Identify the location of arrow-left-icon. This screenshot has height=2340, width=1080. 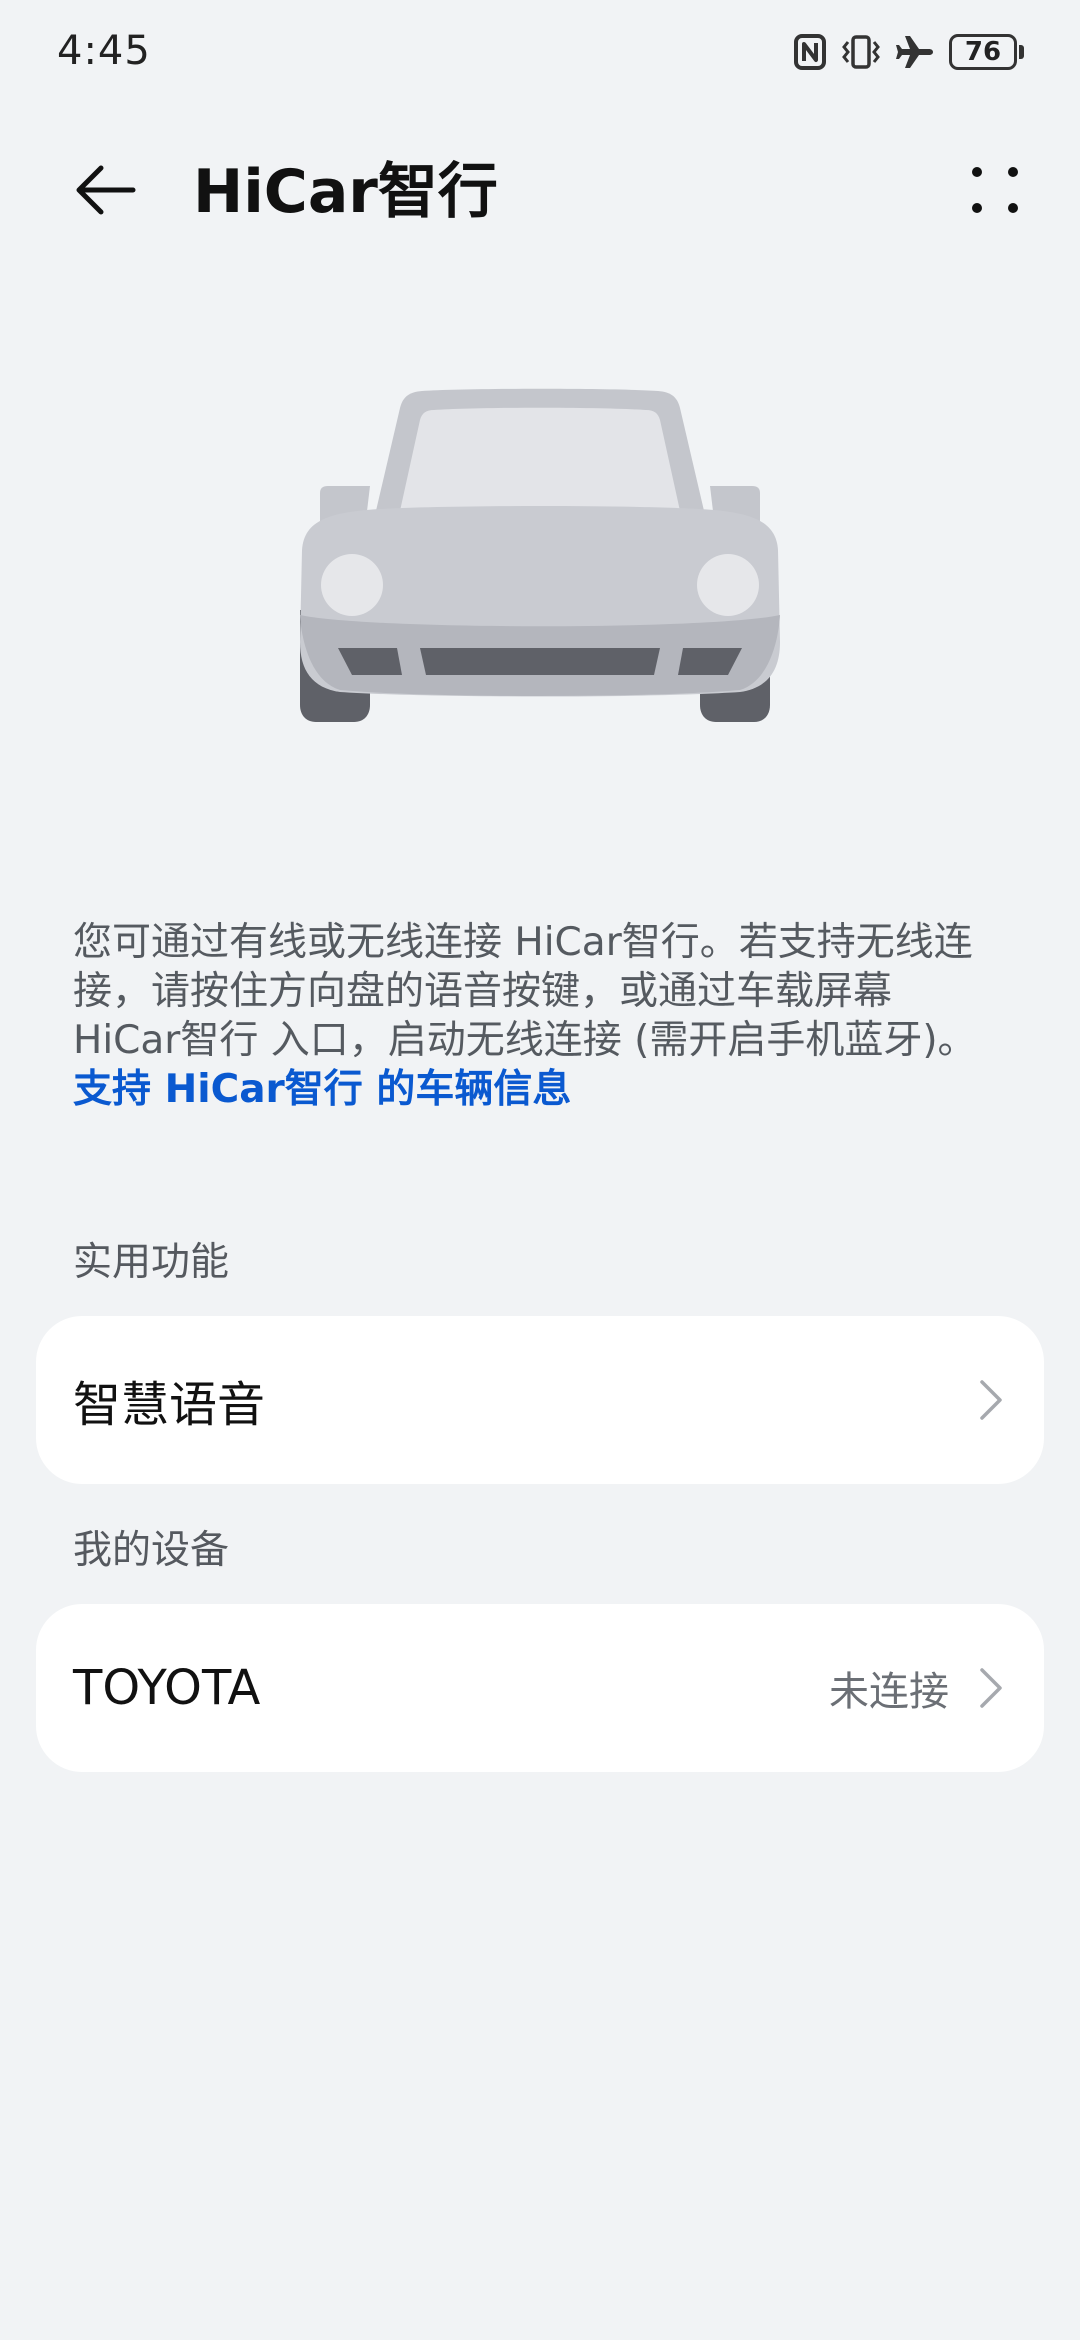
(105, 192).